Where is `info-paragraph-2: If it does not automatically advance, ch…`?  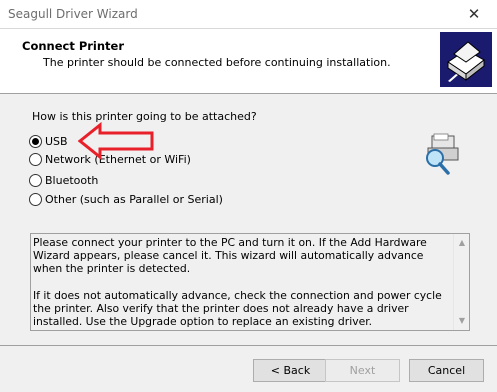 info-paragraph-2: If it does not automatically advance, ch… is located at coordinates (237, 308).